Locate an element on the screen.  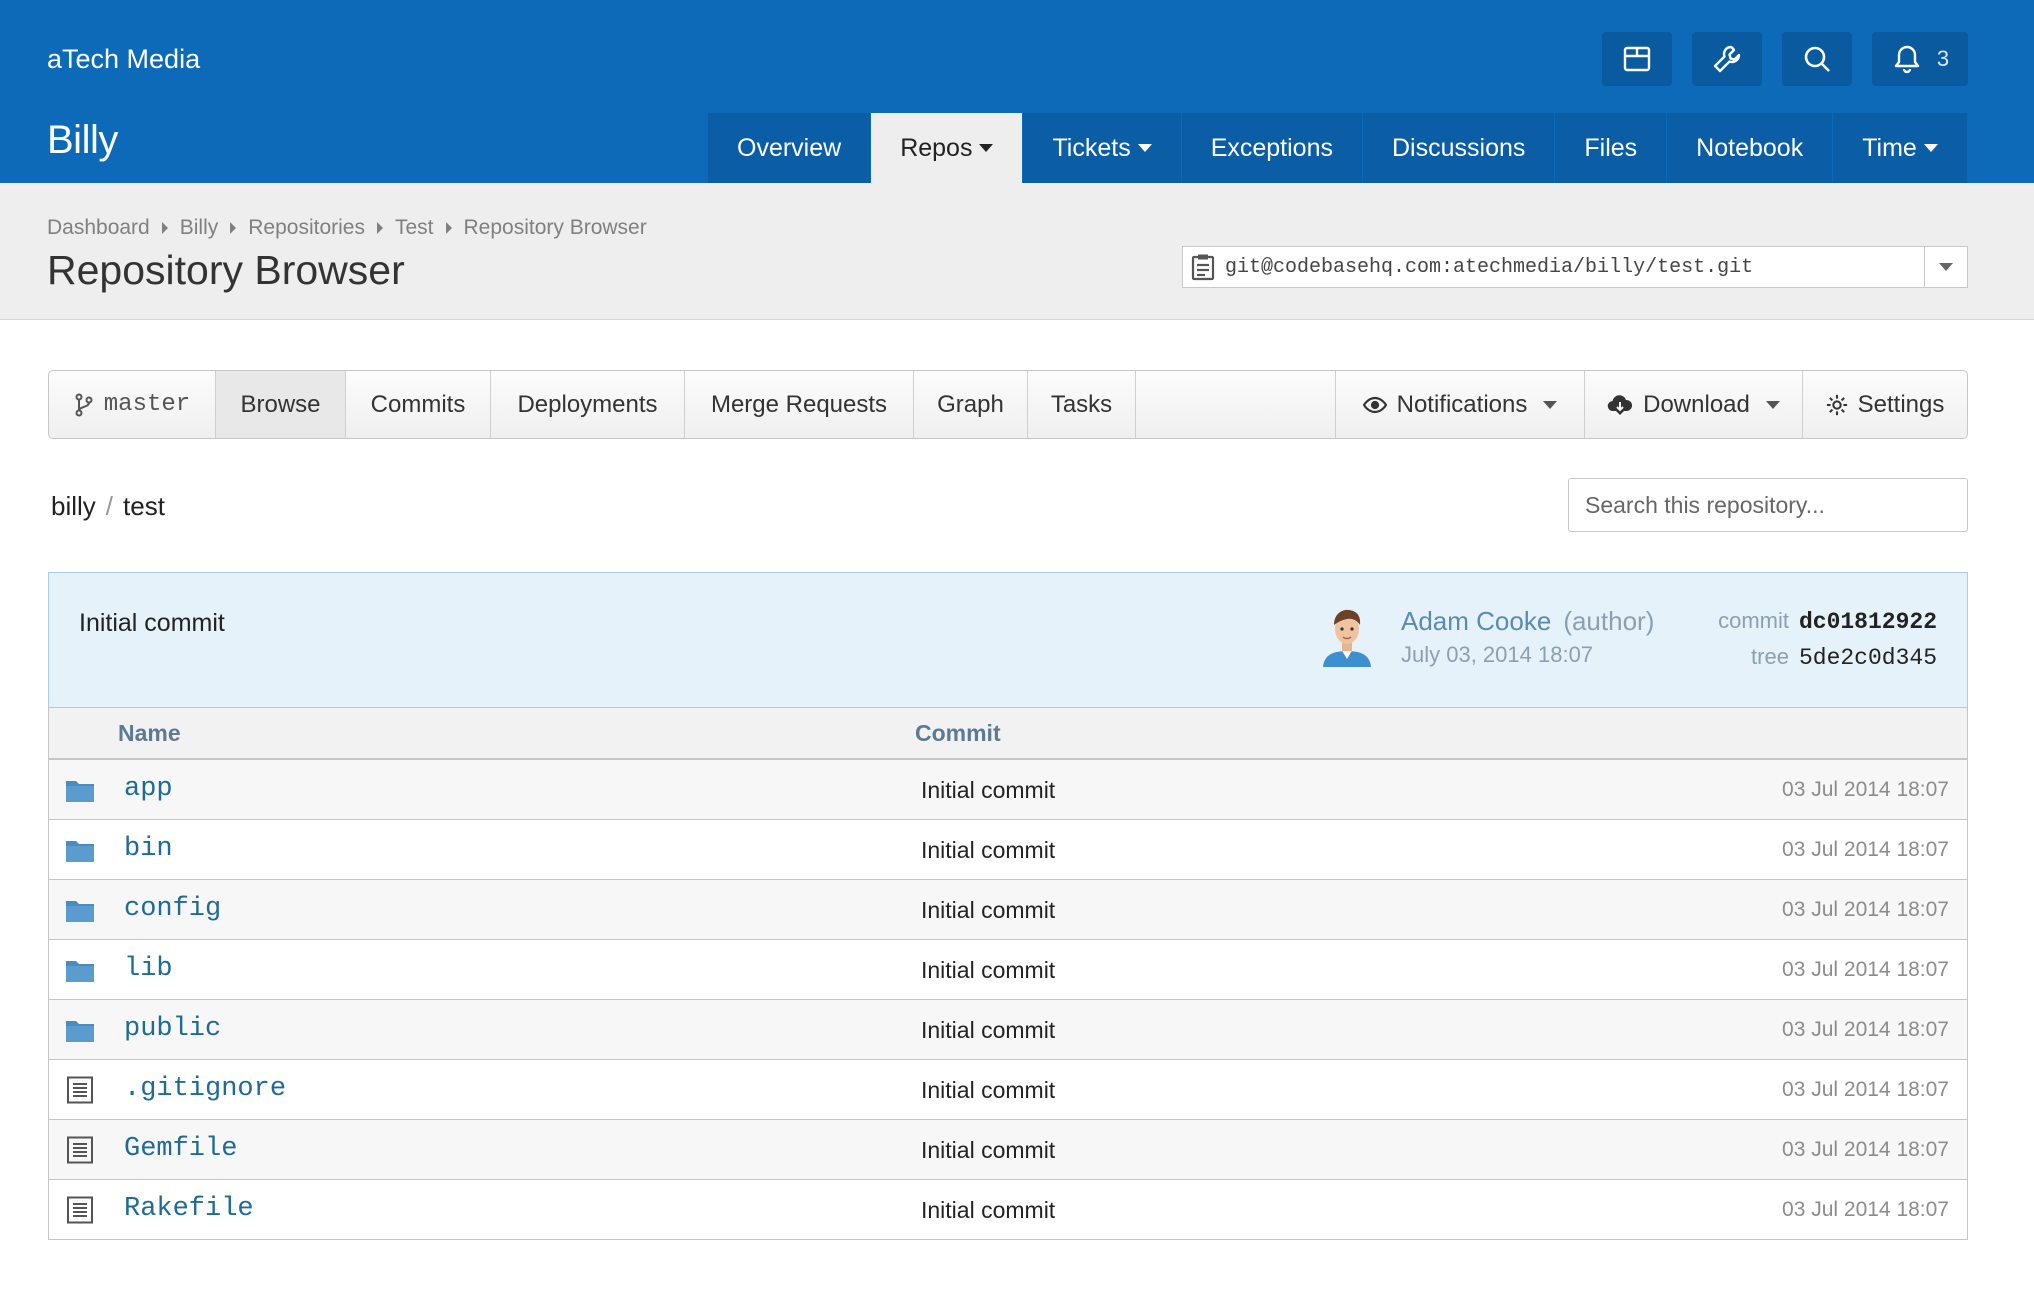
clone-protocol-dropdown is located at coordinates (1945, 267).